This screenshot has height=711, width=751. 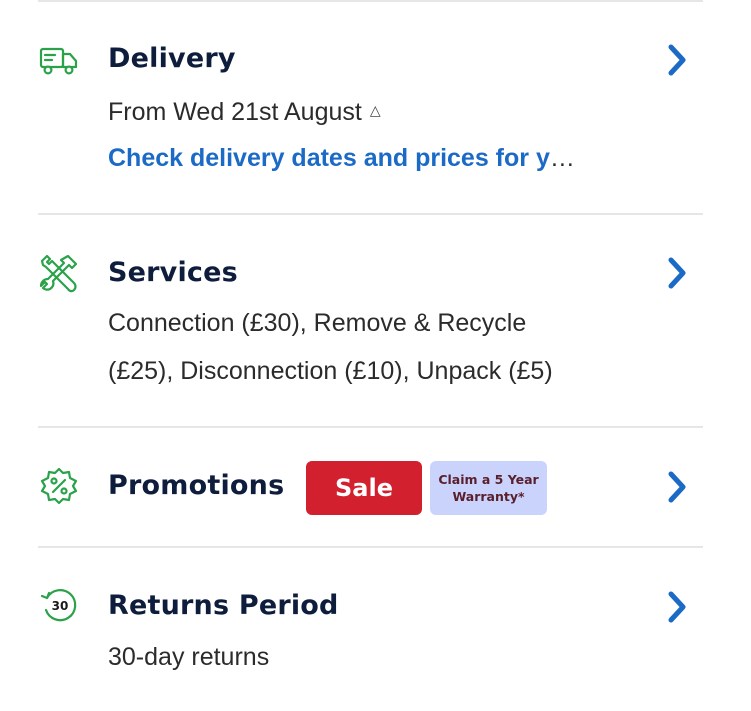 What do you see at coordinates (375, 110) in the screenshot?
I see `info-triangle-icon: △` at bounding box center [375, 110].